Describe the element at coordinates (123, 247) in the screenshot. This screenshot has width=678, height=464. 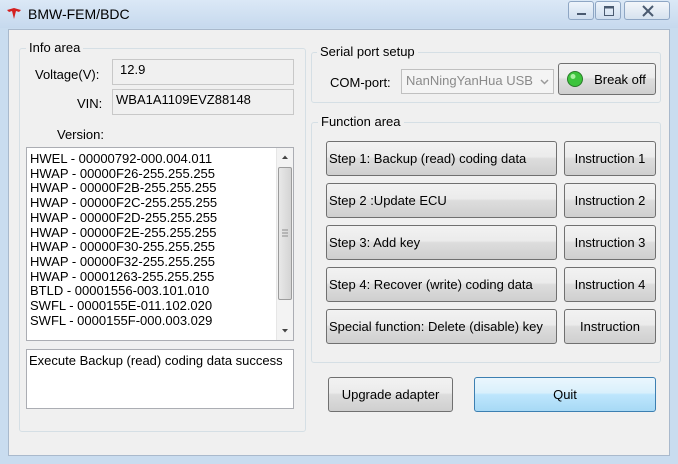
I see `version-line: HWAP - 00000F30-255.255.255` at that location.